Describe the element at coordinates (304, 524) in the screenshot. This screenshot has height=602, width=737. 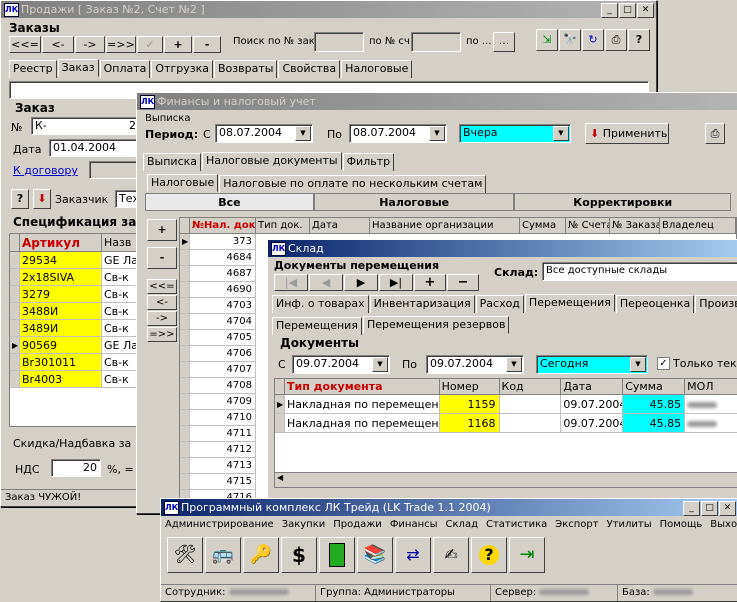
I see `menu-item: Закупки` at that location.